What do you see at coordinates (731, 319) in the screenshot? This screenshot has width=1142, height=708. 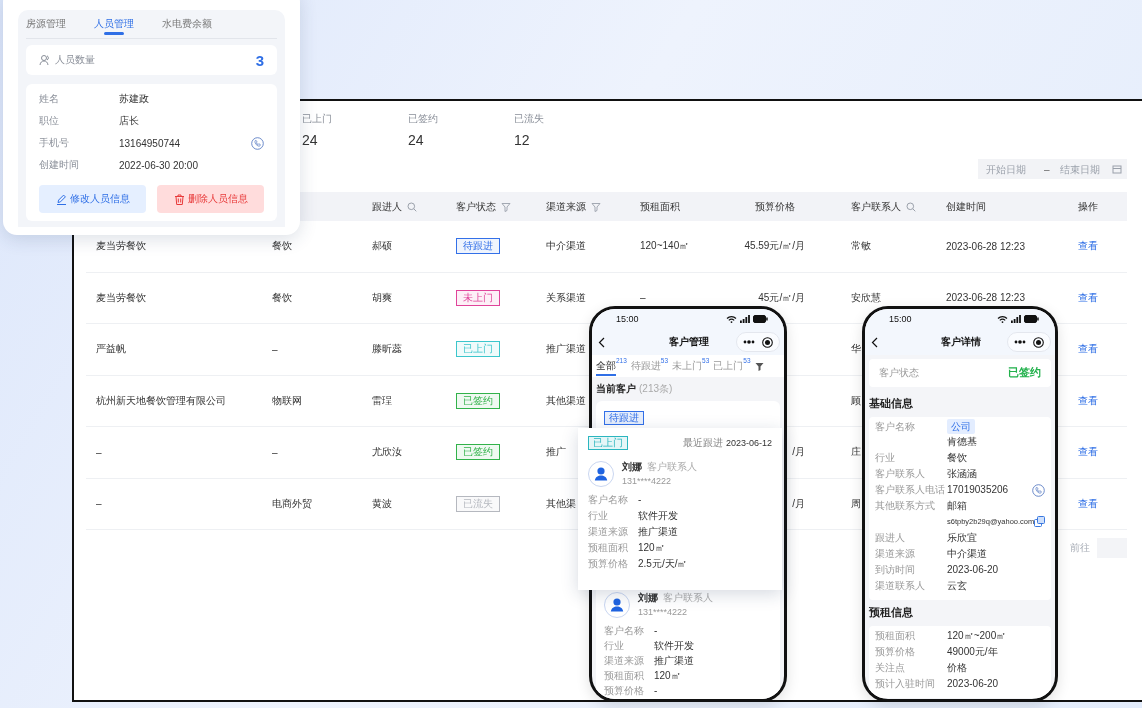 I see `wifi-icon` at bounding box center [731, 319].